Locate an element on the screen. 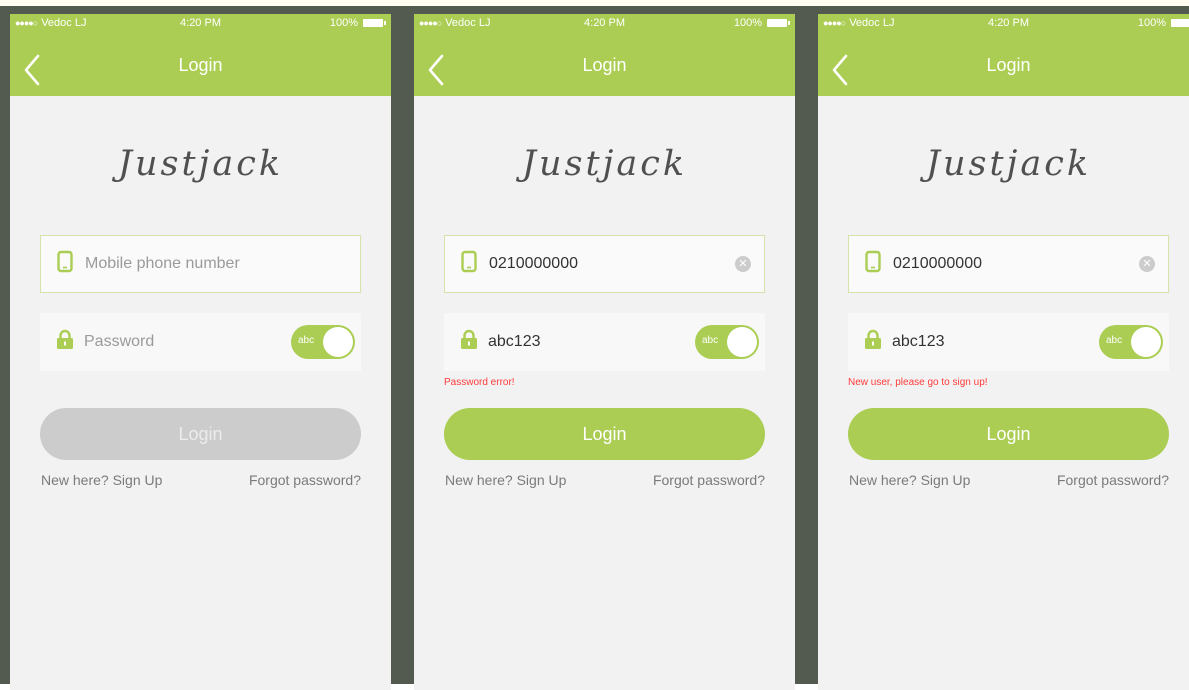  error-message: Password error! is located at coordinates (479, 382).